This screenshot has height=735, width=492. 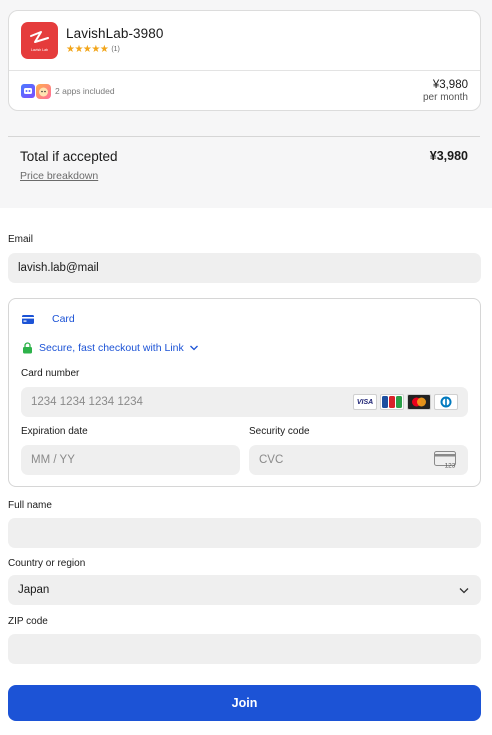 What do you see at coordinates (271, 460) in the screenshot?
I see `security-code-placeholder: CVC` at bounding box center [271, 460].